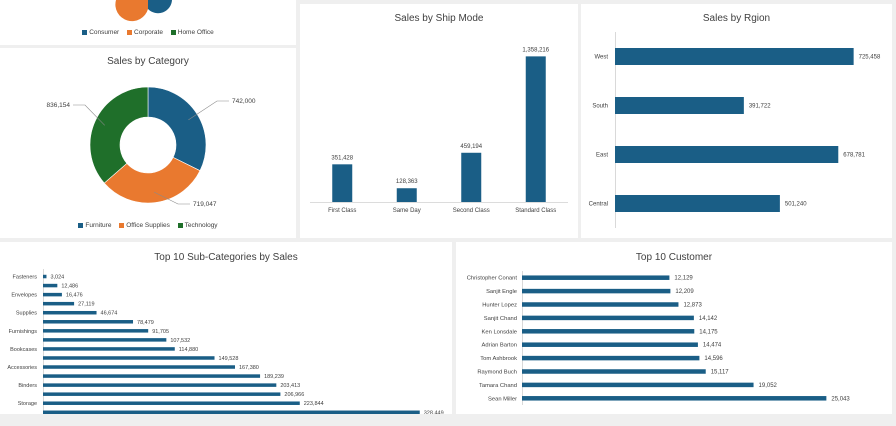  I want to click on bar-data-label: 12,873, so click(692, 306).